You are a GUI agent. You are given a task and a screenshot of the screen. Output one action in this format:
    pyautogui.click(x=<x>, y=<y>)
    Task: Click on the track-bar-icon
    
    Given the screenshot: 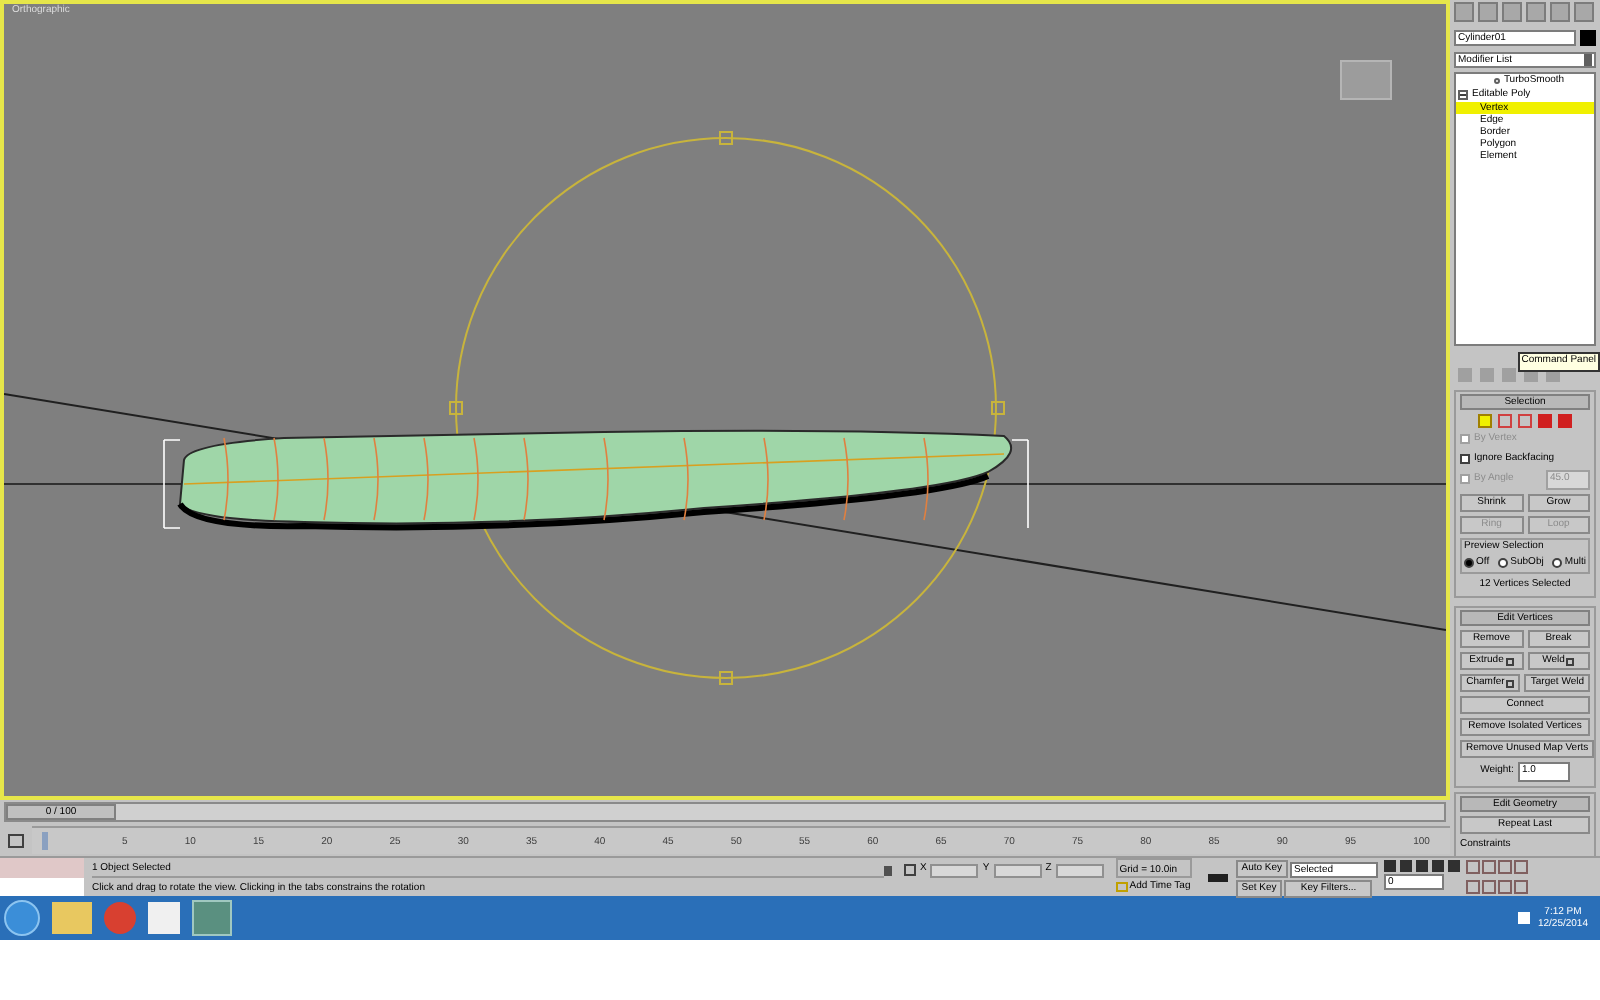 What is the action you would take?
    pyautogui.click(x=16, y=840)
    